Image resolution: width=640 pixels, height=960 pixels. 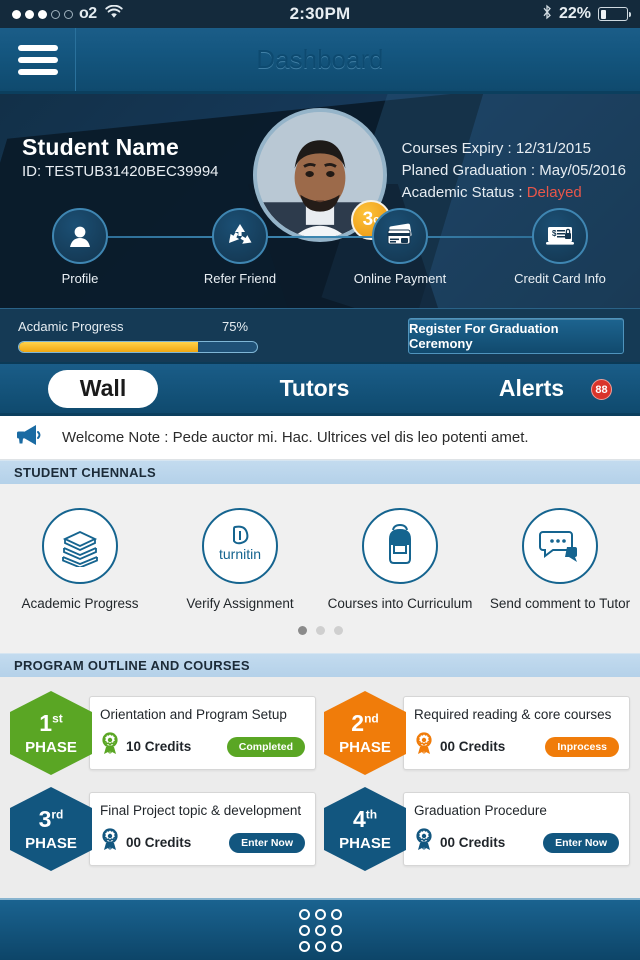 I want to click on quick-action-online-payment: Online Payment, so click(x=400, y=254).